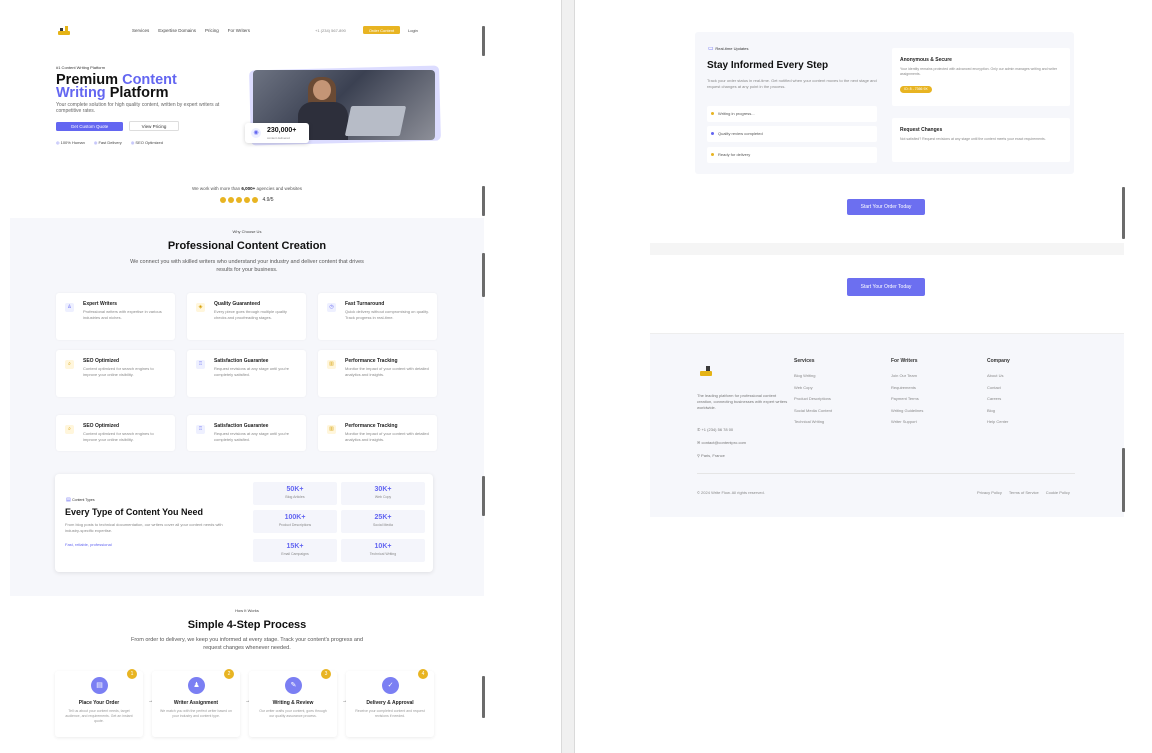 The image size is (1152, 753). Describe the element at coordinates (813, 398) in the screenshot. I see `footer-link: Product Descriptions` at that location.